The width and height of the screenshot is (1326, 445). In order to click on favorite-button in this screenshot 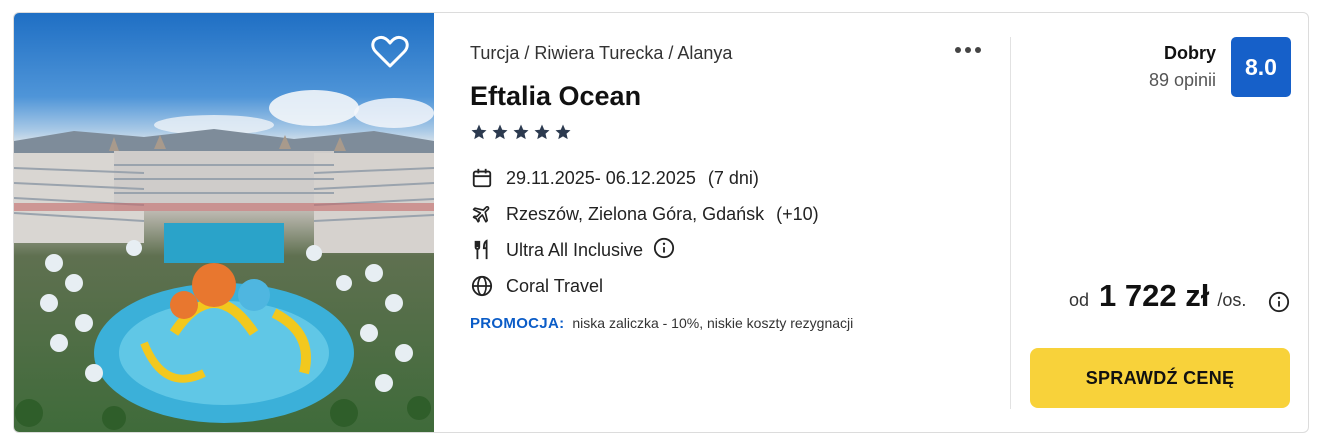, I will do `click(390, 52)`.